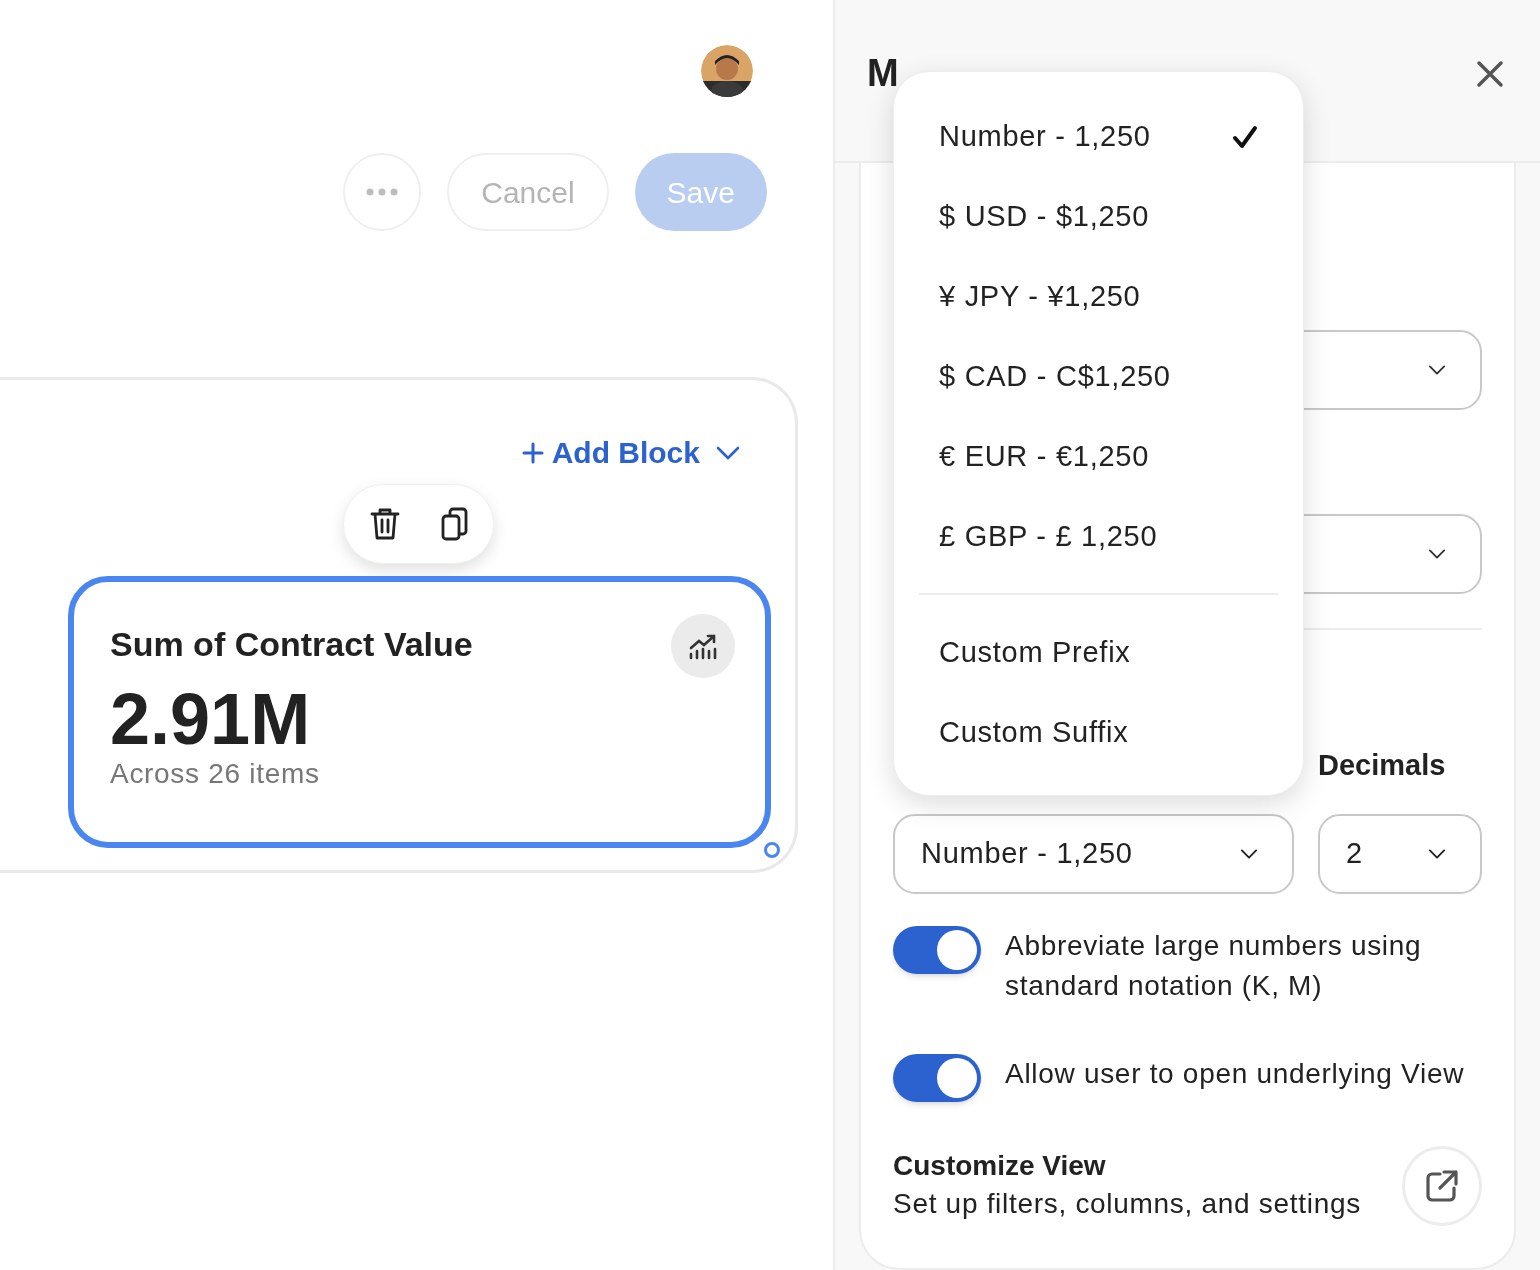 This screenshot has width=1540, height=1270. What do you see at coordinates (1235, 1073) in the screenshot?
I see `toggle-label: Allow user to open underlying View` at bounding box center [1235, 1073].